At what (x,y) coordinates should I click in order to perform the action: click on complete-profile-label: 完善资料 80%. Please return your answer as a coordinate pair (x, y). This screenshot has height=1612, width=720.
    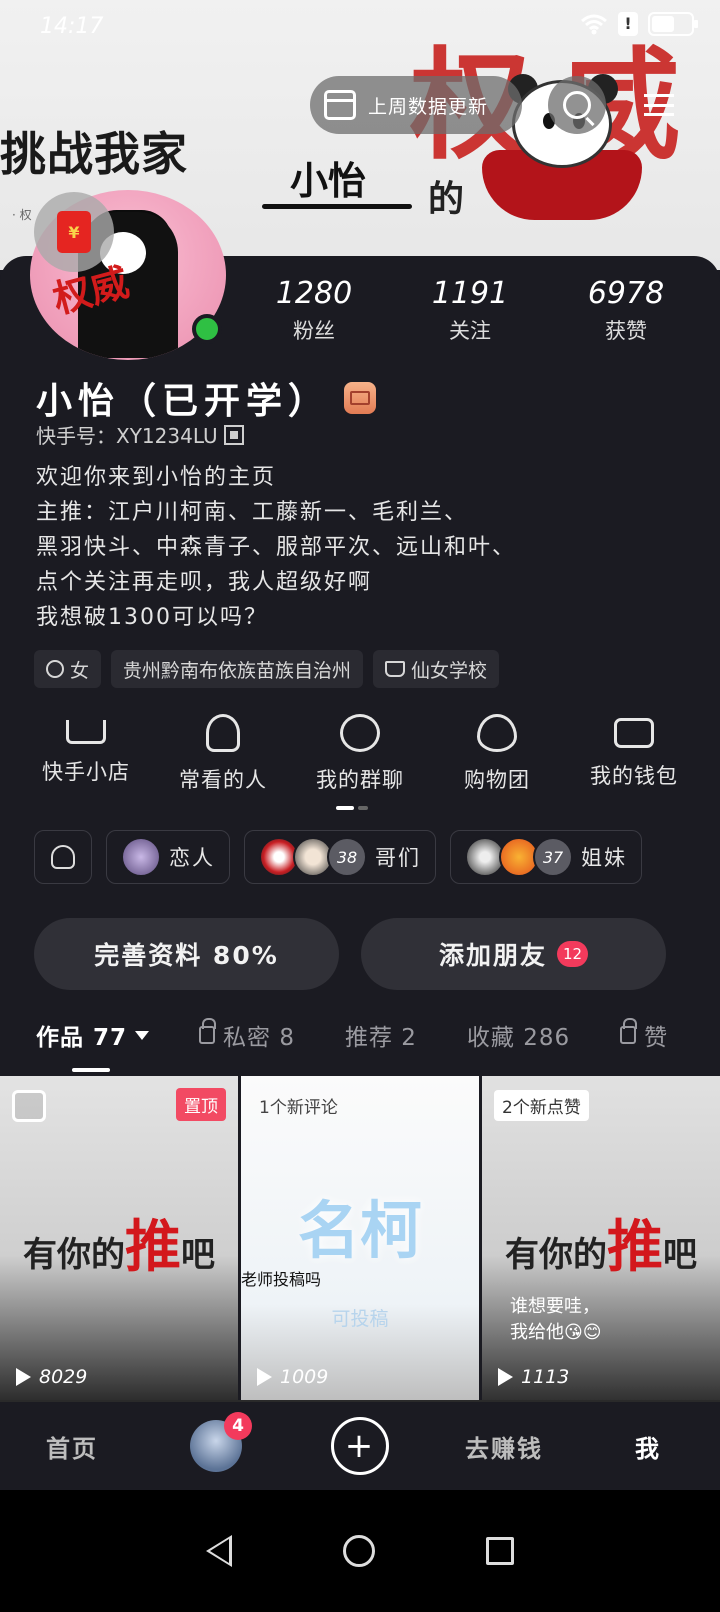
    Looking at the image, I should click on (186, 955).